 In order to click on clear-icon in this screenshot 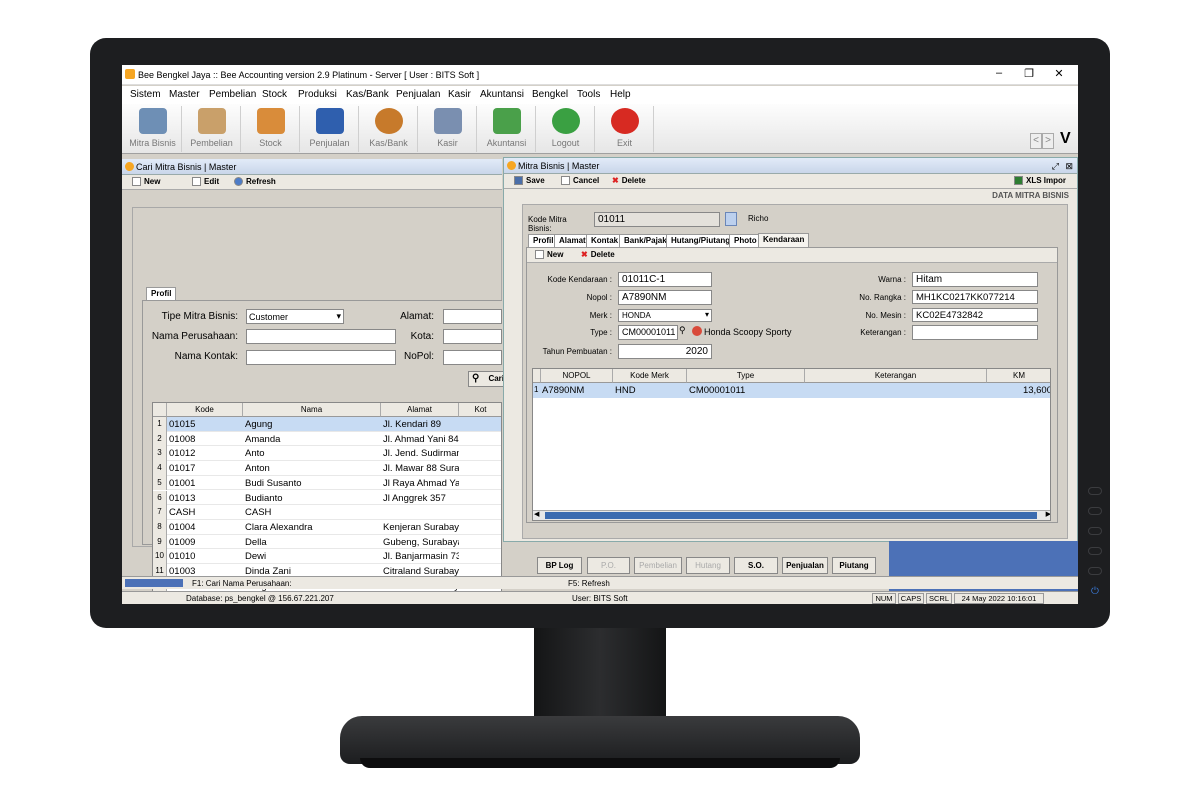, I will do `click(697, 331)`.